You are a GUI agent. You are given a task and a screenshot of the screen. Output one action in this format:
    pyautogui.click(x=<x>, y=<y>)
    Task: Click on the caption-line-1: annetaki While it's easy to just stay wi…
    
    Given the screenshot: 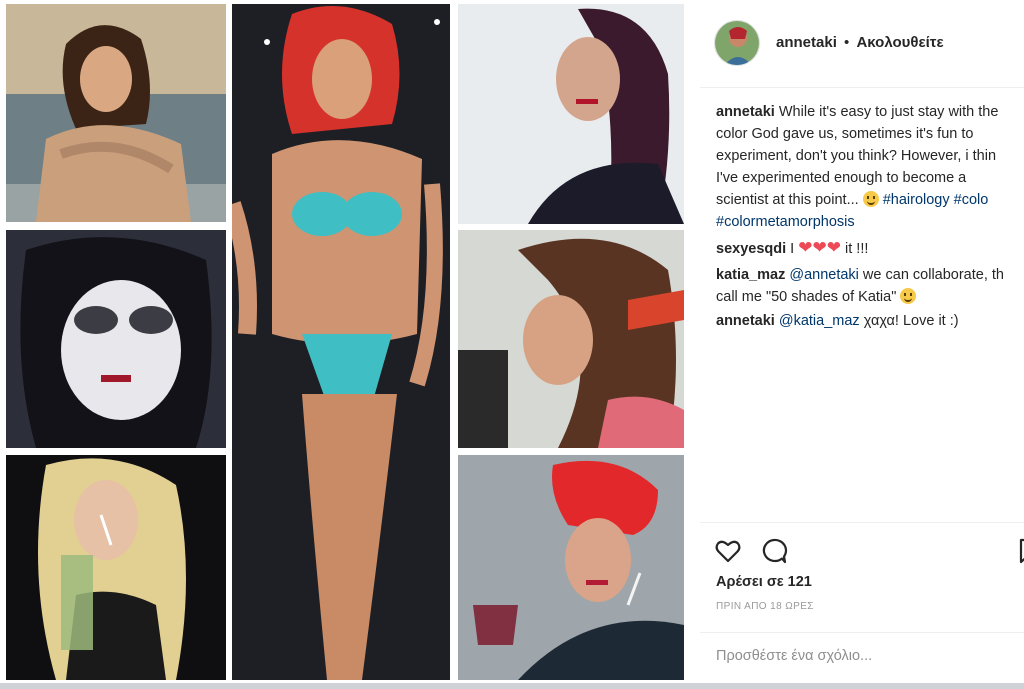 What is the action you would take?
    pyautogui.click(x=870, y=112)
    